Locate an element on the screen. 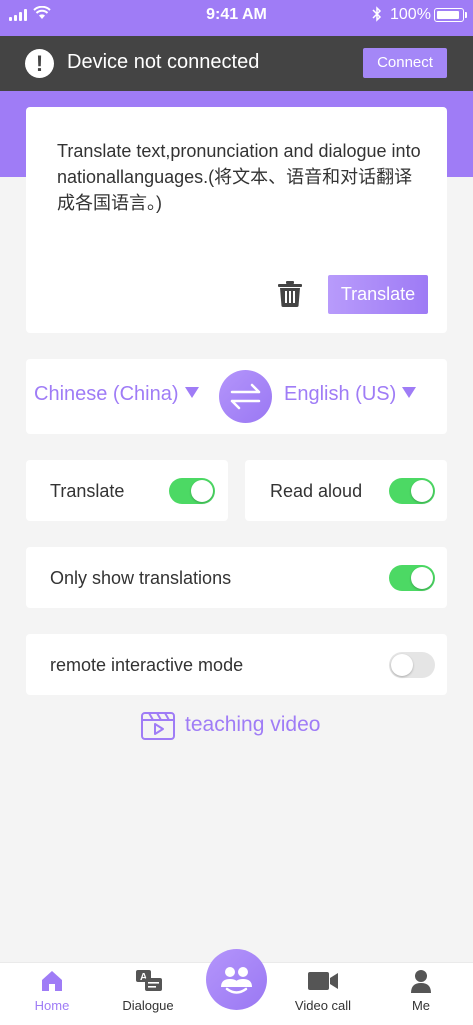 The width and height of the screenshot is (473, 1025). remote-mode-label: remote interactive mode is located at coordinates (147, 665).